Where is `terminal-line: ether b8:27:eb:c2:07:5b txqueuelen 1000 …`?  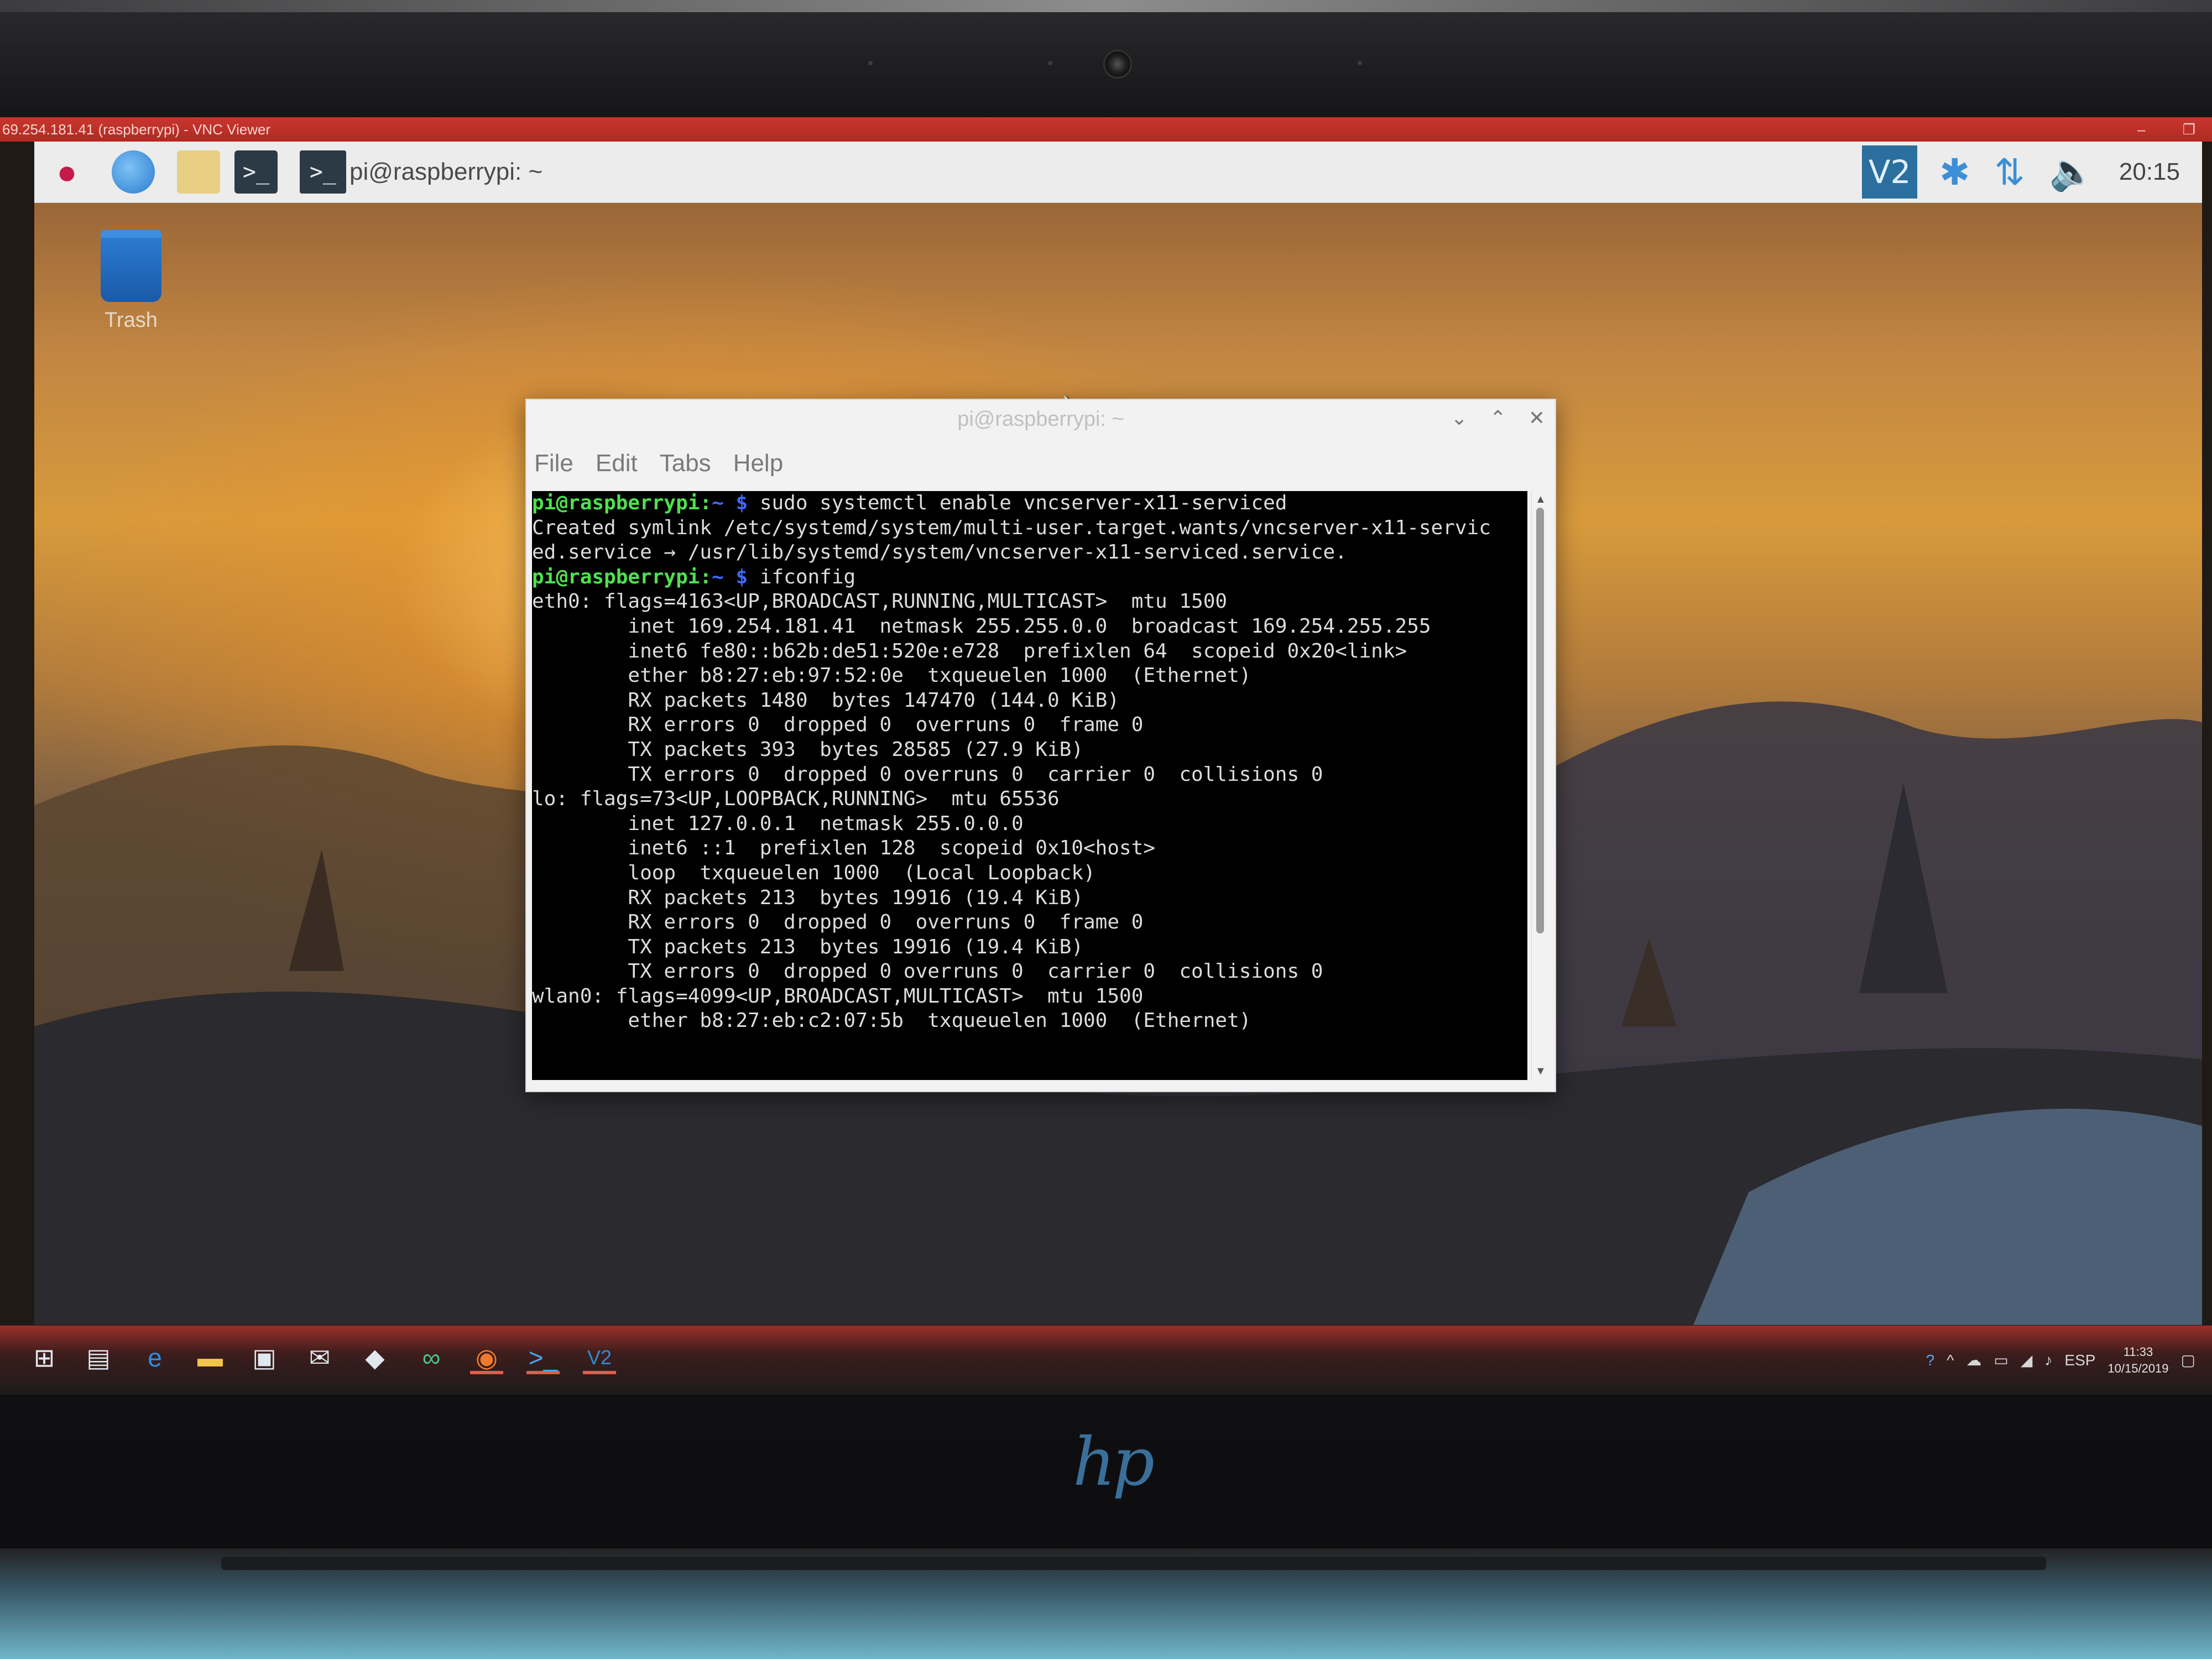
terminal-line: ether b8:27:eb:c2:07:5b txqueuelen 1000 … is located at coordinates (1030, 1022).